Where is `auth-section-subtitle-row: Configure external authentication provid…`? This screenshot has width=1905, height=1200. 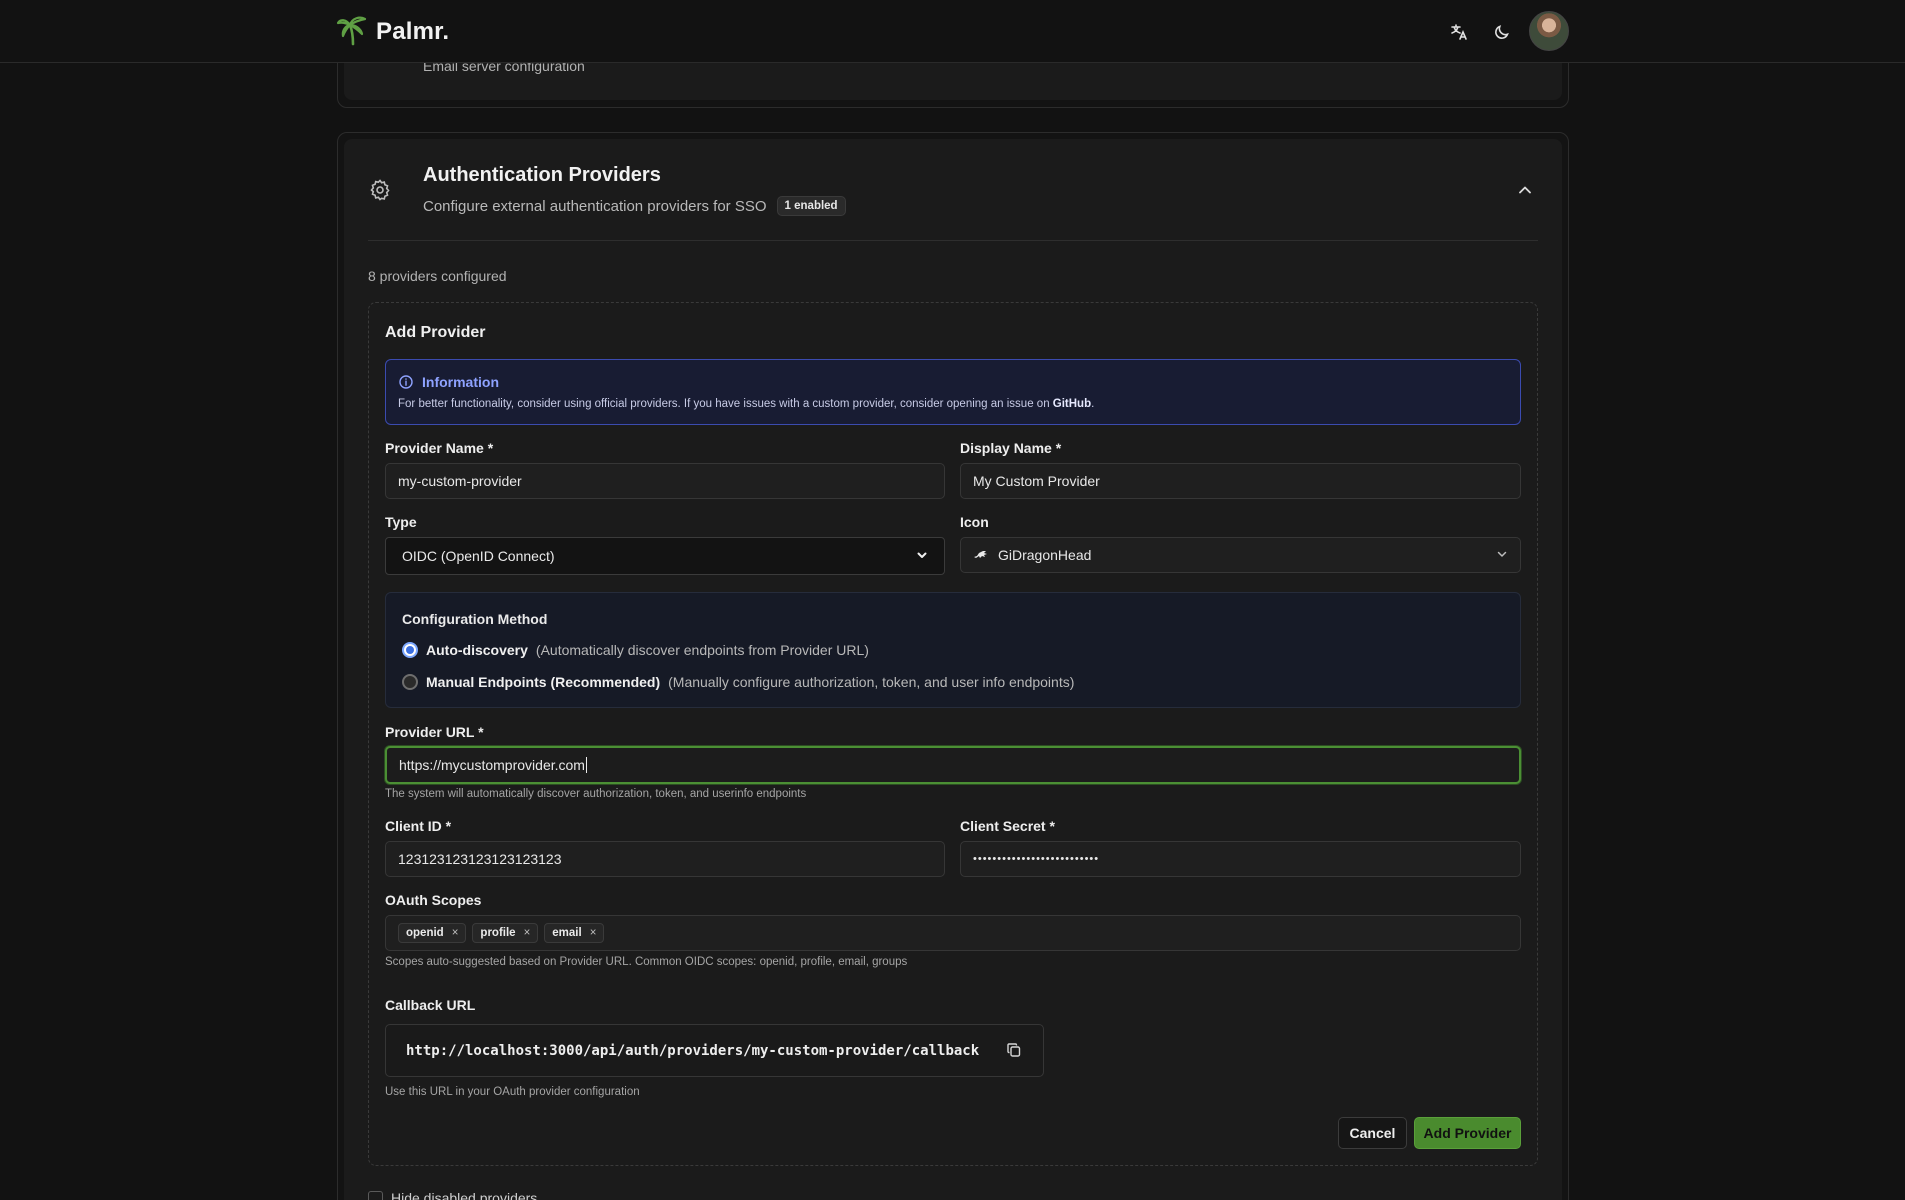 auth-section-subtitle-row: Configure external authentication provid… is located at coordinates (634, 206).